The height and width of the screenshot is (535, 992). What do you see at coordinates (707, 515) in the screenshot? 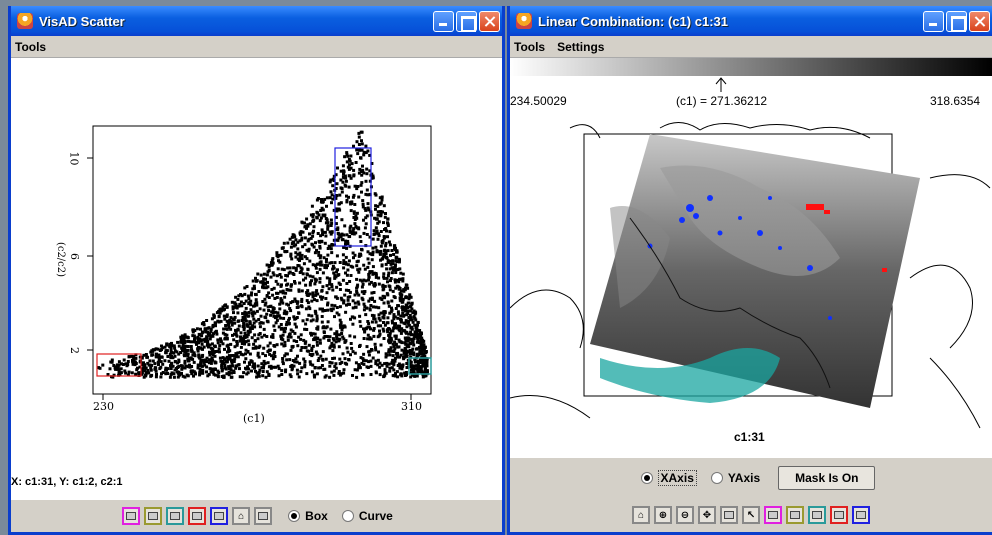
I see `pan-icon: ✥` at bounding box center [707, 515].